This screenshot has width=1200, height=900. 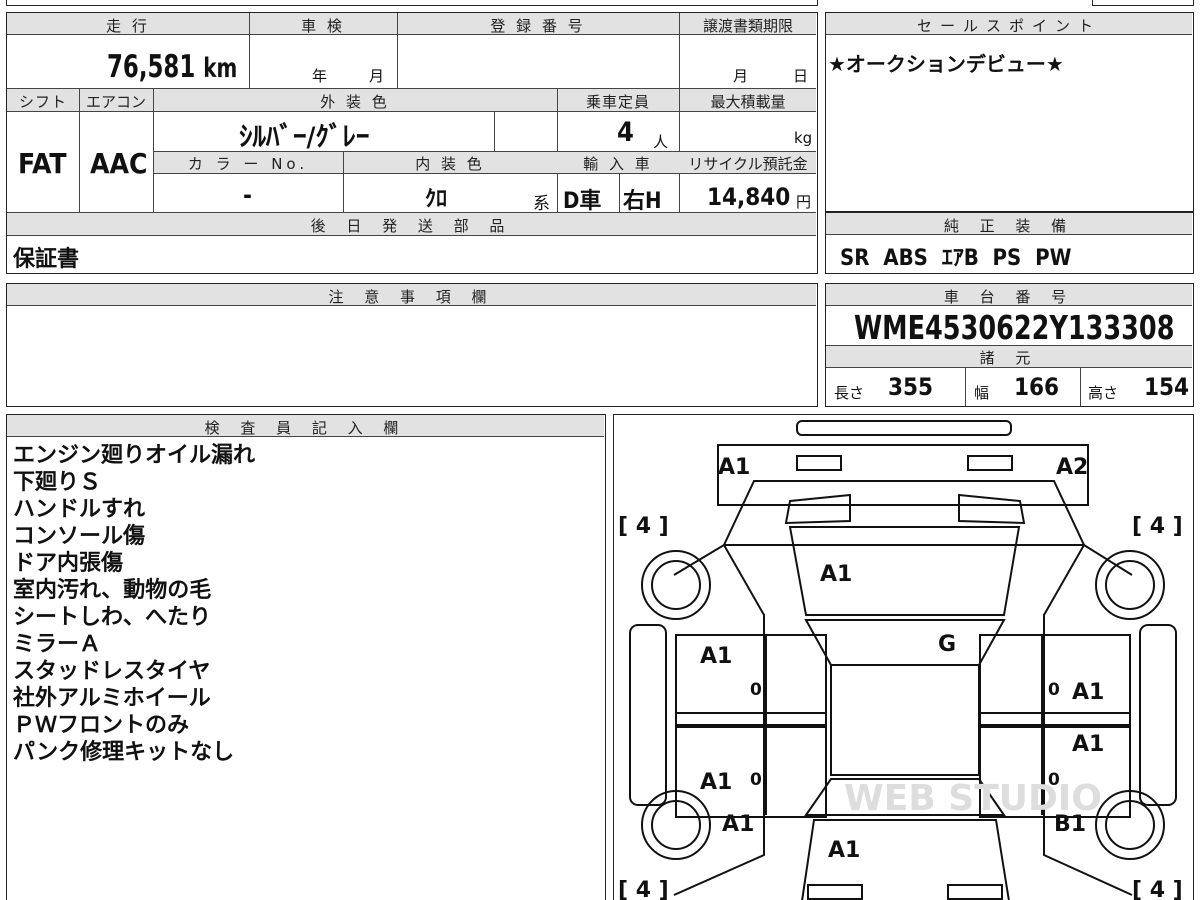 I want to click on shift-label: シフト, so click(x=42, y=102).